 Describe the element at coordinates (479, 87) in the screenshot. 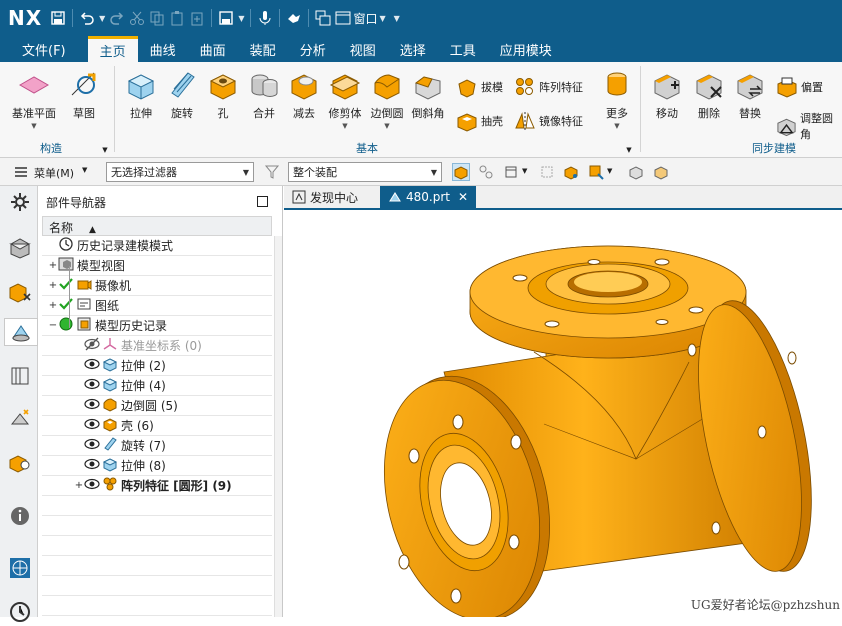

I see `draft-button: 拔模` at that location.